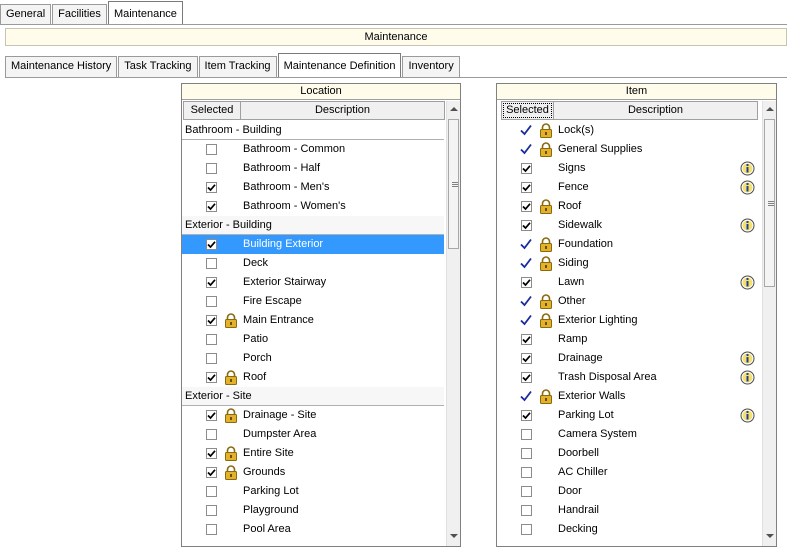 The height and width of the screenshot is (556, 787). What do you see at coordinates (628, 187) in the screenshot?
I see `item-row: Fence` at bounding box center [628, 187].